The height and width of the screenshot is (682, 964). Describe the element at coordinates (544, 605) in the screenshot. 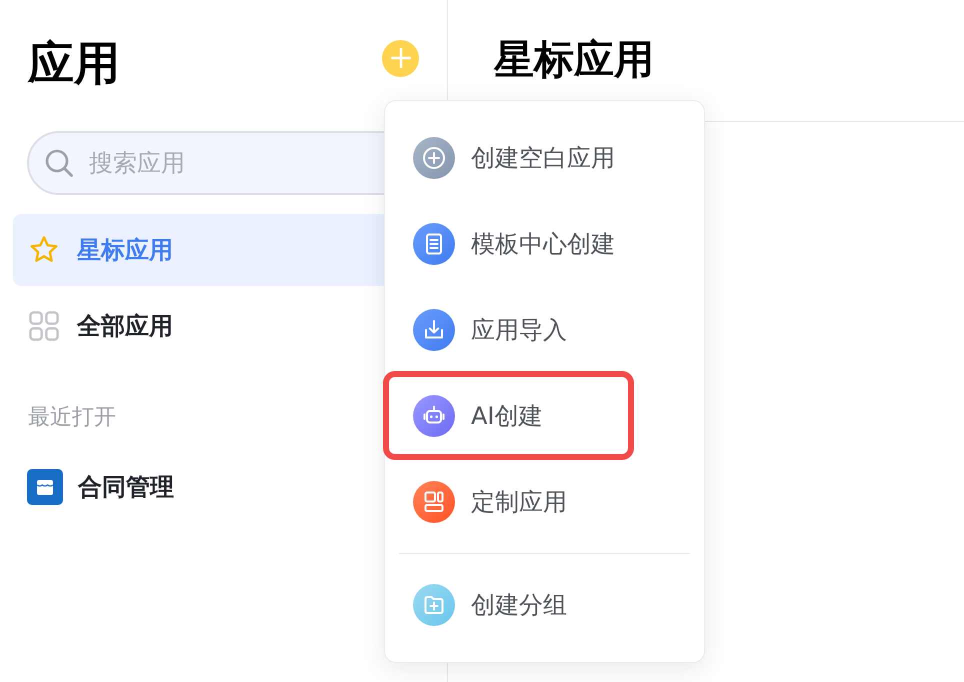

I see `menu-item: 创建分组` at that location.